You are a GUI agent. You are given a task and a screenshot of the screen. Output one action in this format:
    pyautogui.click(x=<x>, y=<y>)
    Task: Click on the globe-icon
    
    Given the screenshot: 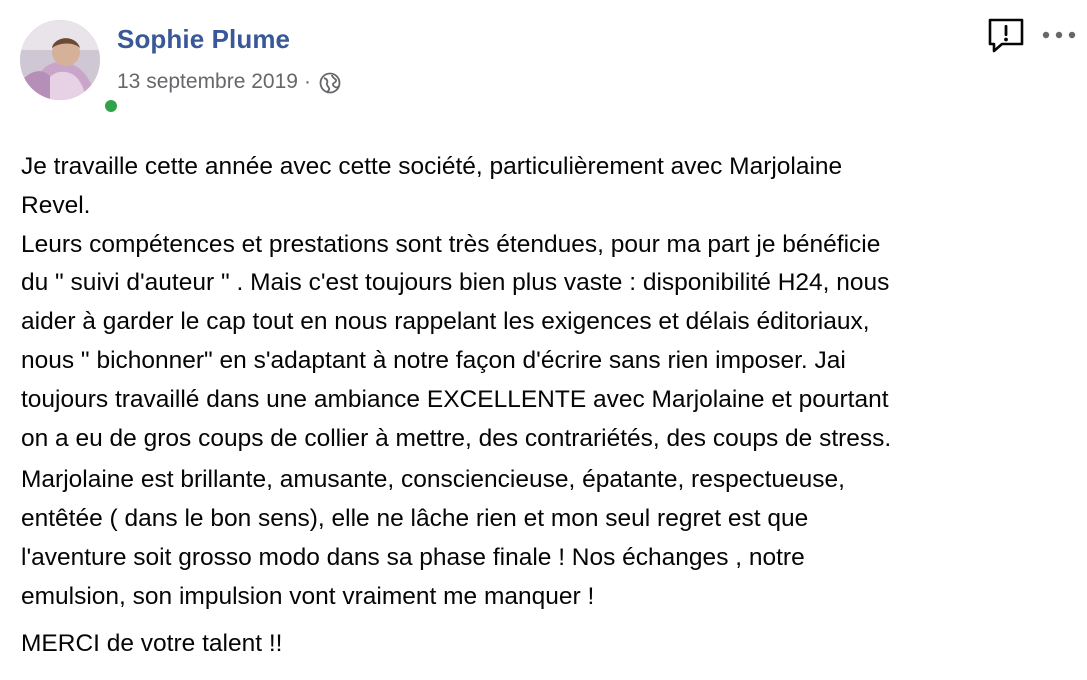 What is the action you would take?
    pyautogui.click(x=330, y=83)
    